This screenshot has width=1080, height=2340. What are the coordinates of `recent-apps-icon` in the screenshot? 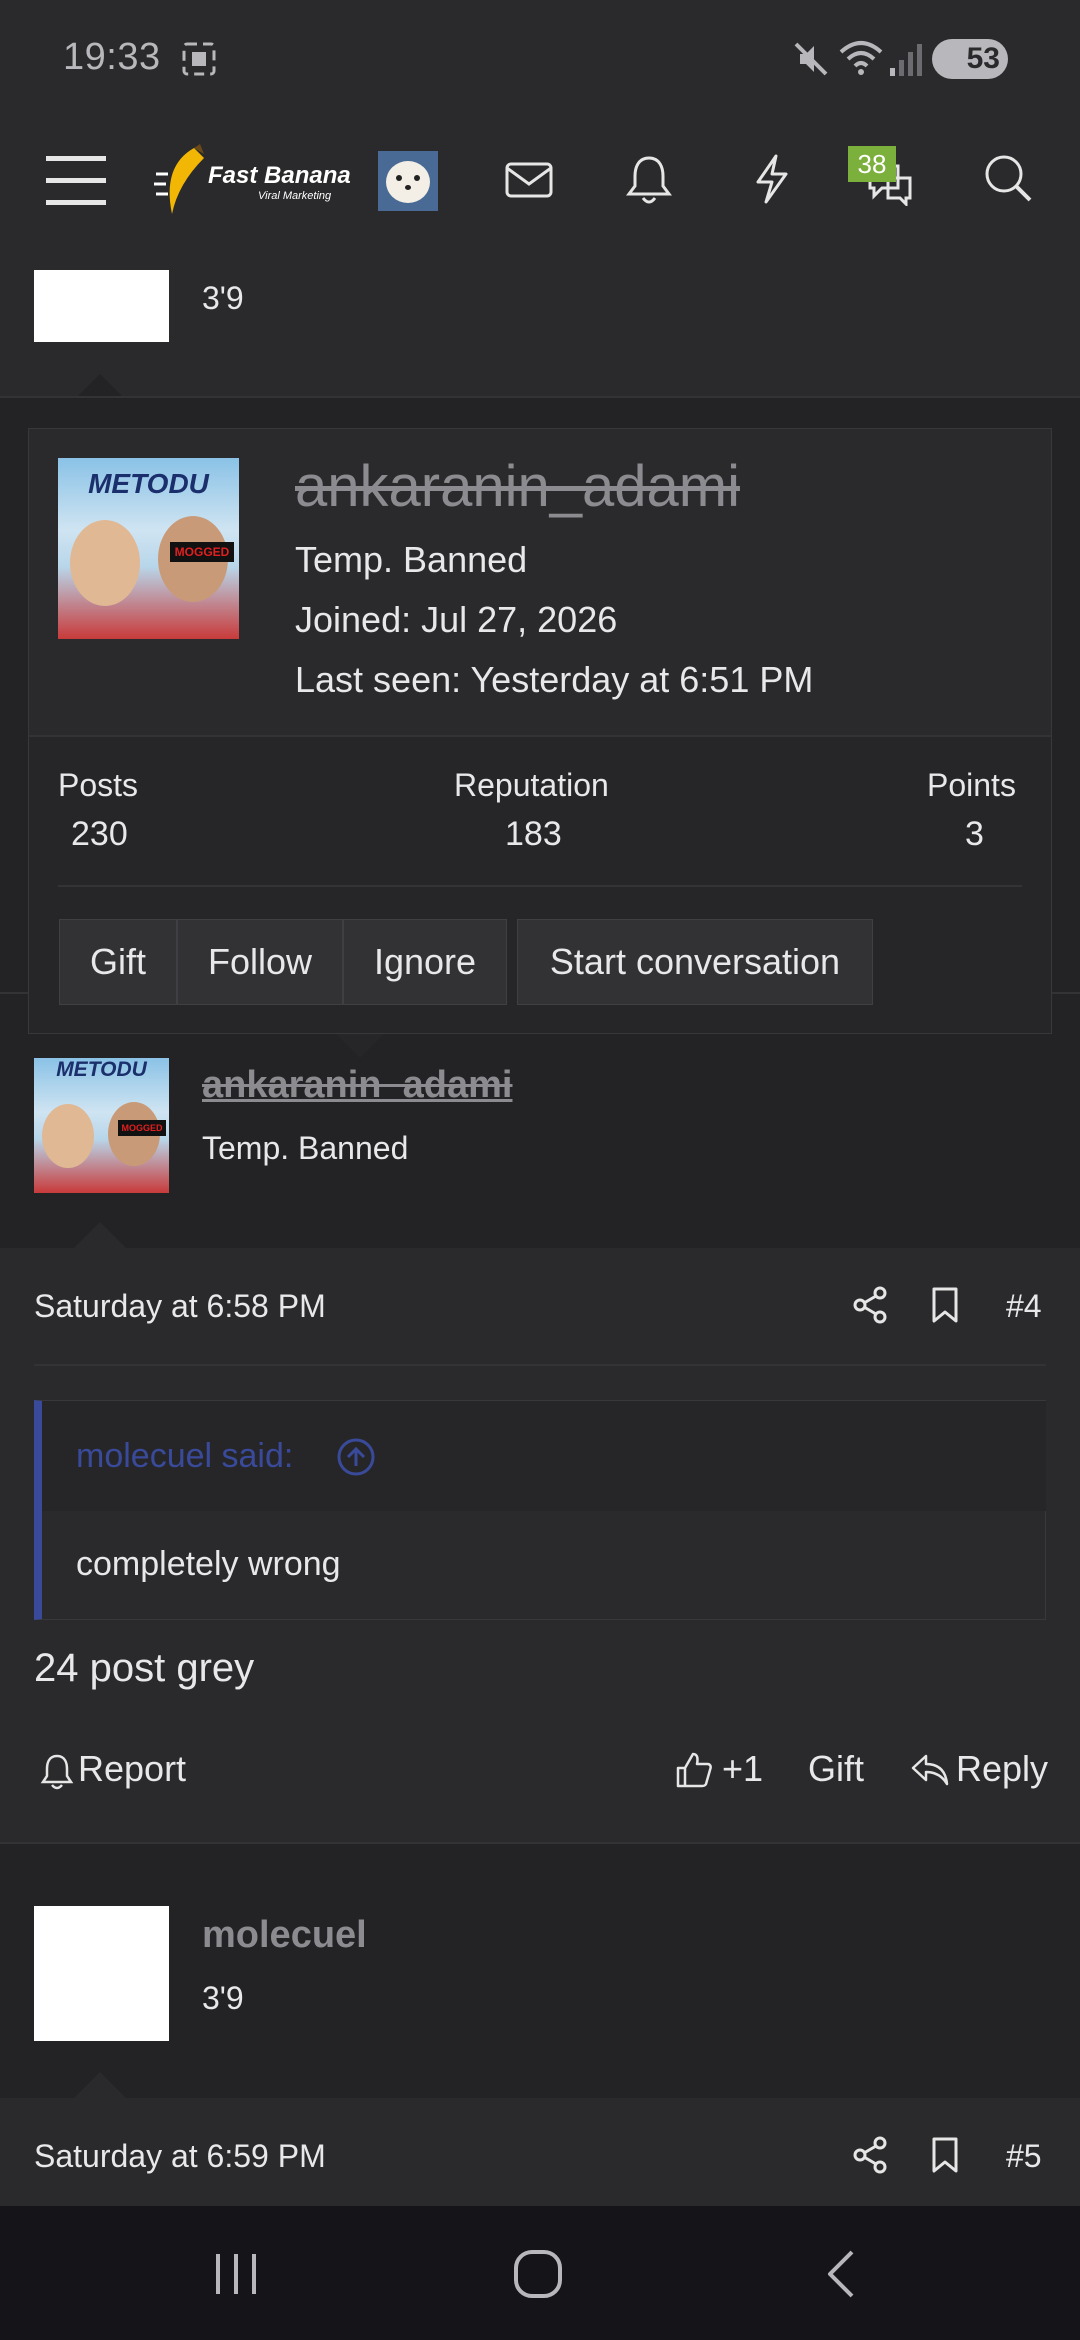 It's located at (236, 2274).